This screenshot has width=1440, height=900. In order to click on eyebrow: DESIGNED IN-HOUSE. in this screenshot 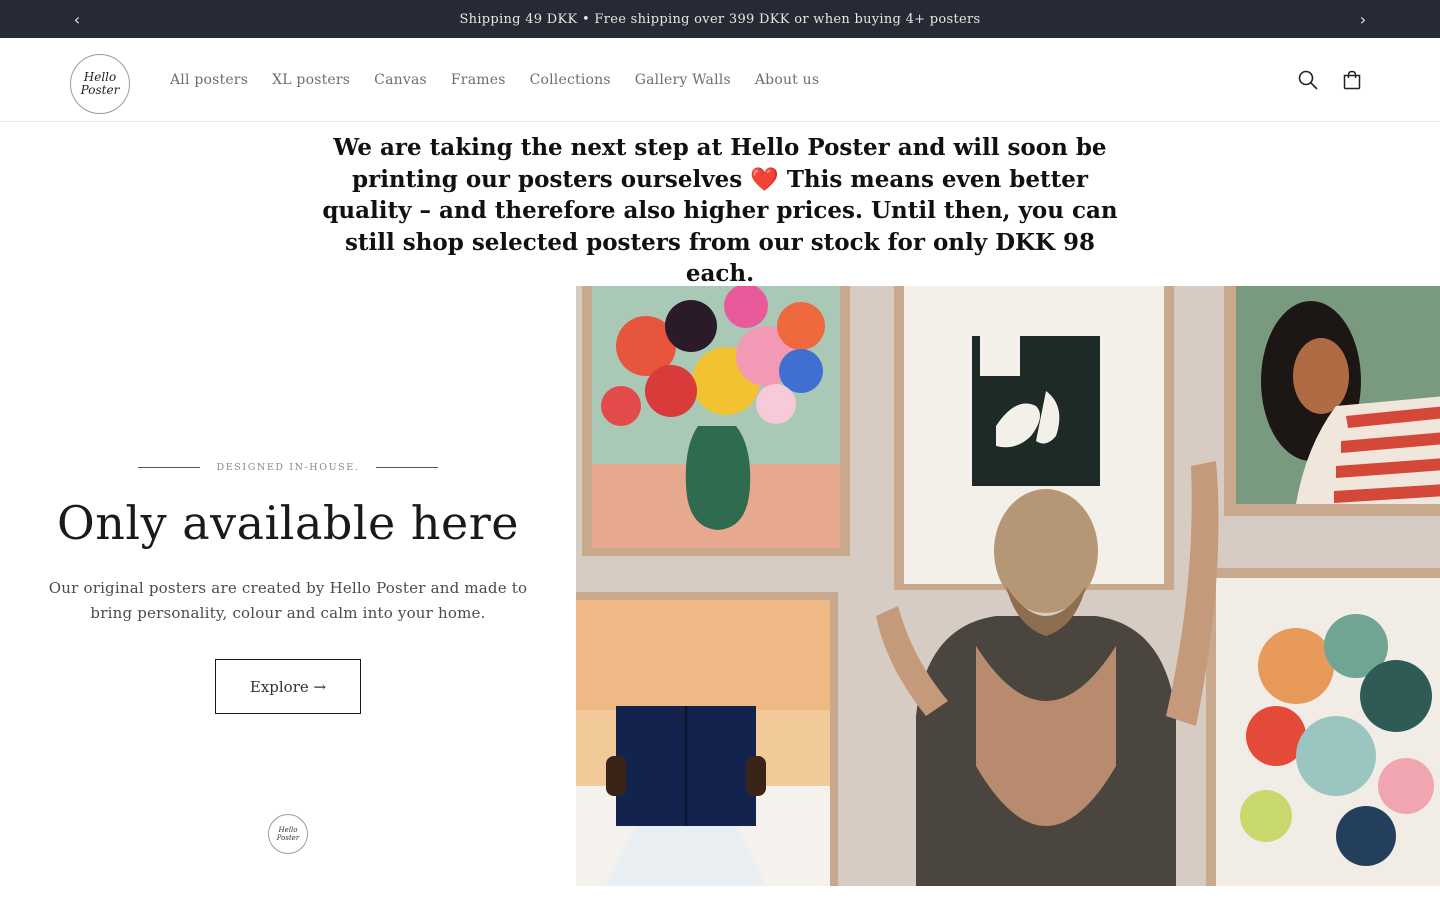, I will do `click(288, 467)`.